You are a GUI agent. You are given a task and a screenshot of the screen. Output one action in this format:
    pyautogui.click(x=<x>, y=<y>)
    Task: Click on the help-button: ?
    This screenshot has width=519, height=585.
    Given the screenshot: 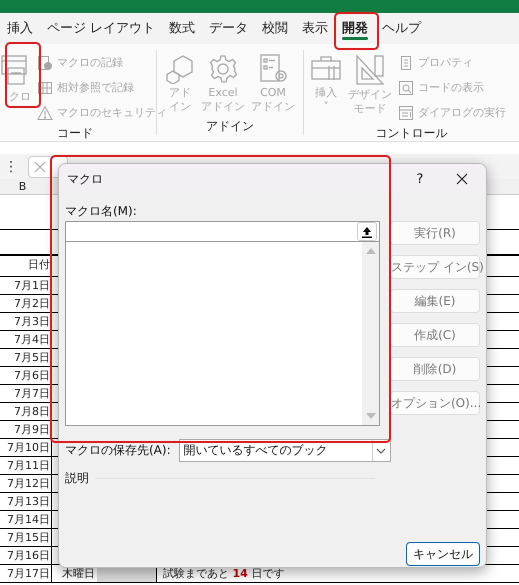 What is the action you would take?
    pyautogui.click(x=420, y=179)
    